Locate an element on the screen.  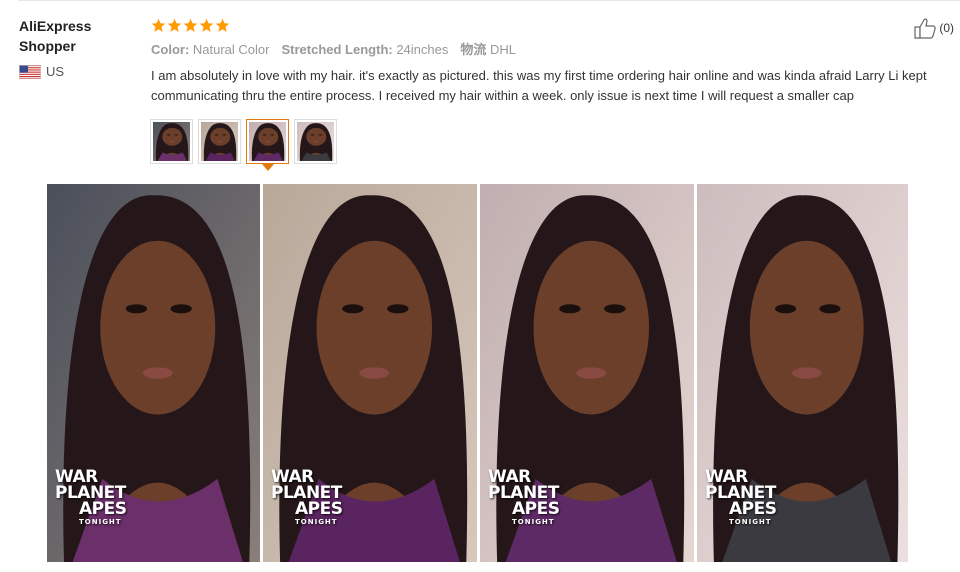
helpful-count: (0) is located at coordinates (946, 28).